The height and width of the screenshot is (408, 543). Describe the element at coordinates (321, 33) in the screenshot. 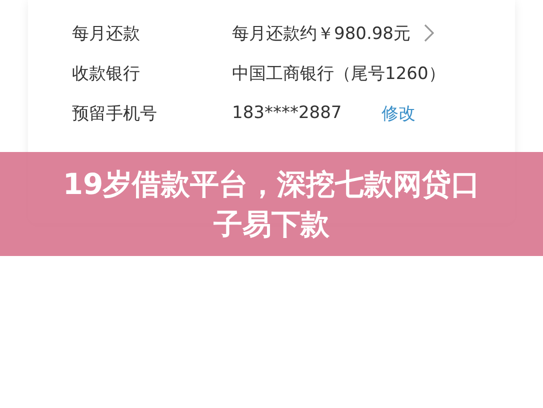

I see `row-value: 每月还款约￥980.98元` at that location.